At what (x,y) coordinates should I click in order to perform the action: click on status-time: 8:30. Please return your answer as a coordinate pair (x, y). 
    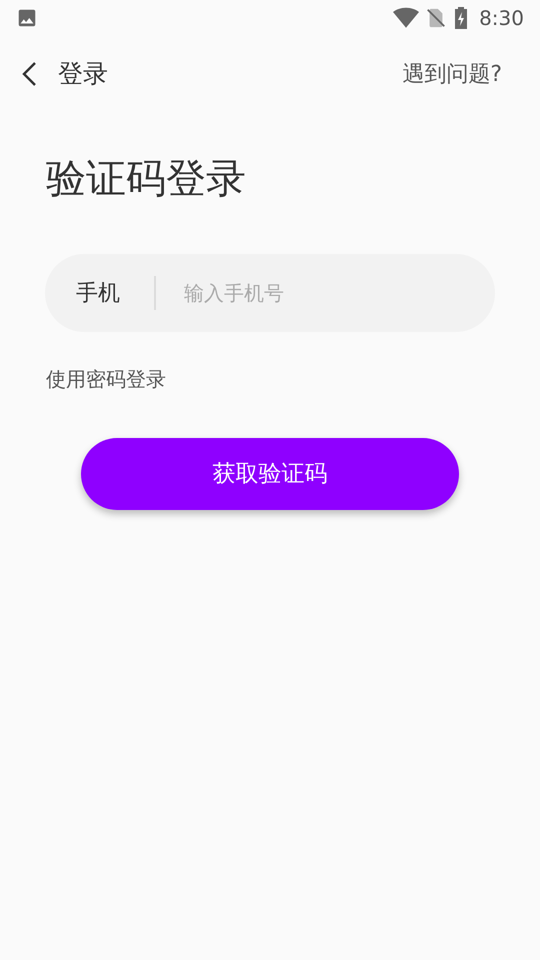
    Looking at the image, I should click on (501, 18).